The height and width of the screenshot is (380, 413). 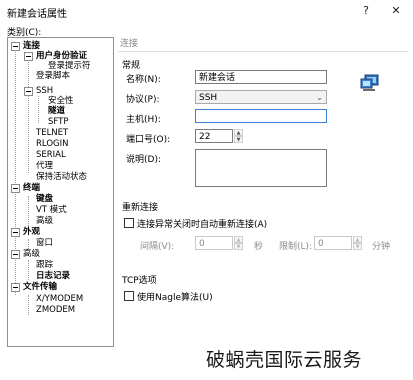 I want to click on tree-node-keyboard: 键盘, so click(x=44, y=199).